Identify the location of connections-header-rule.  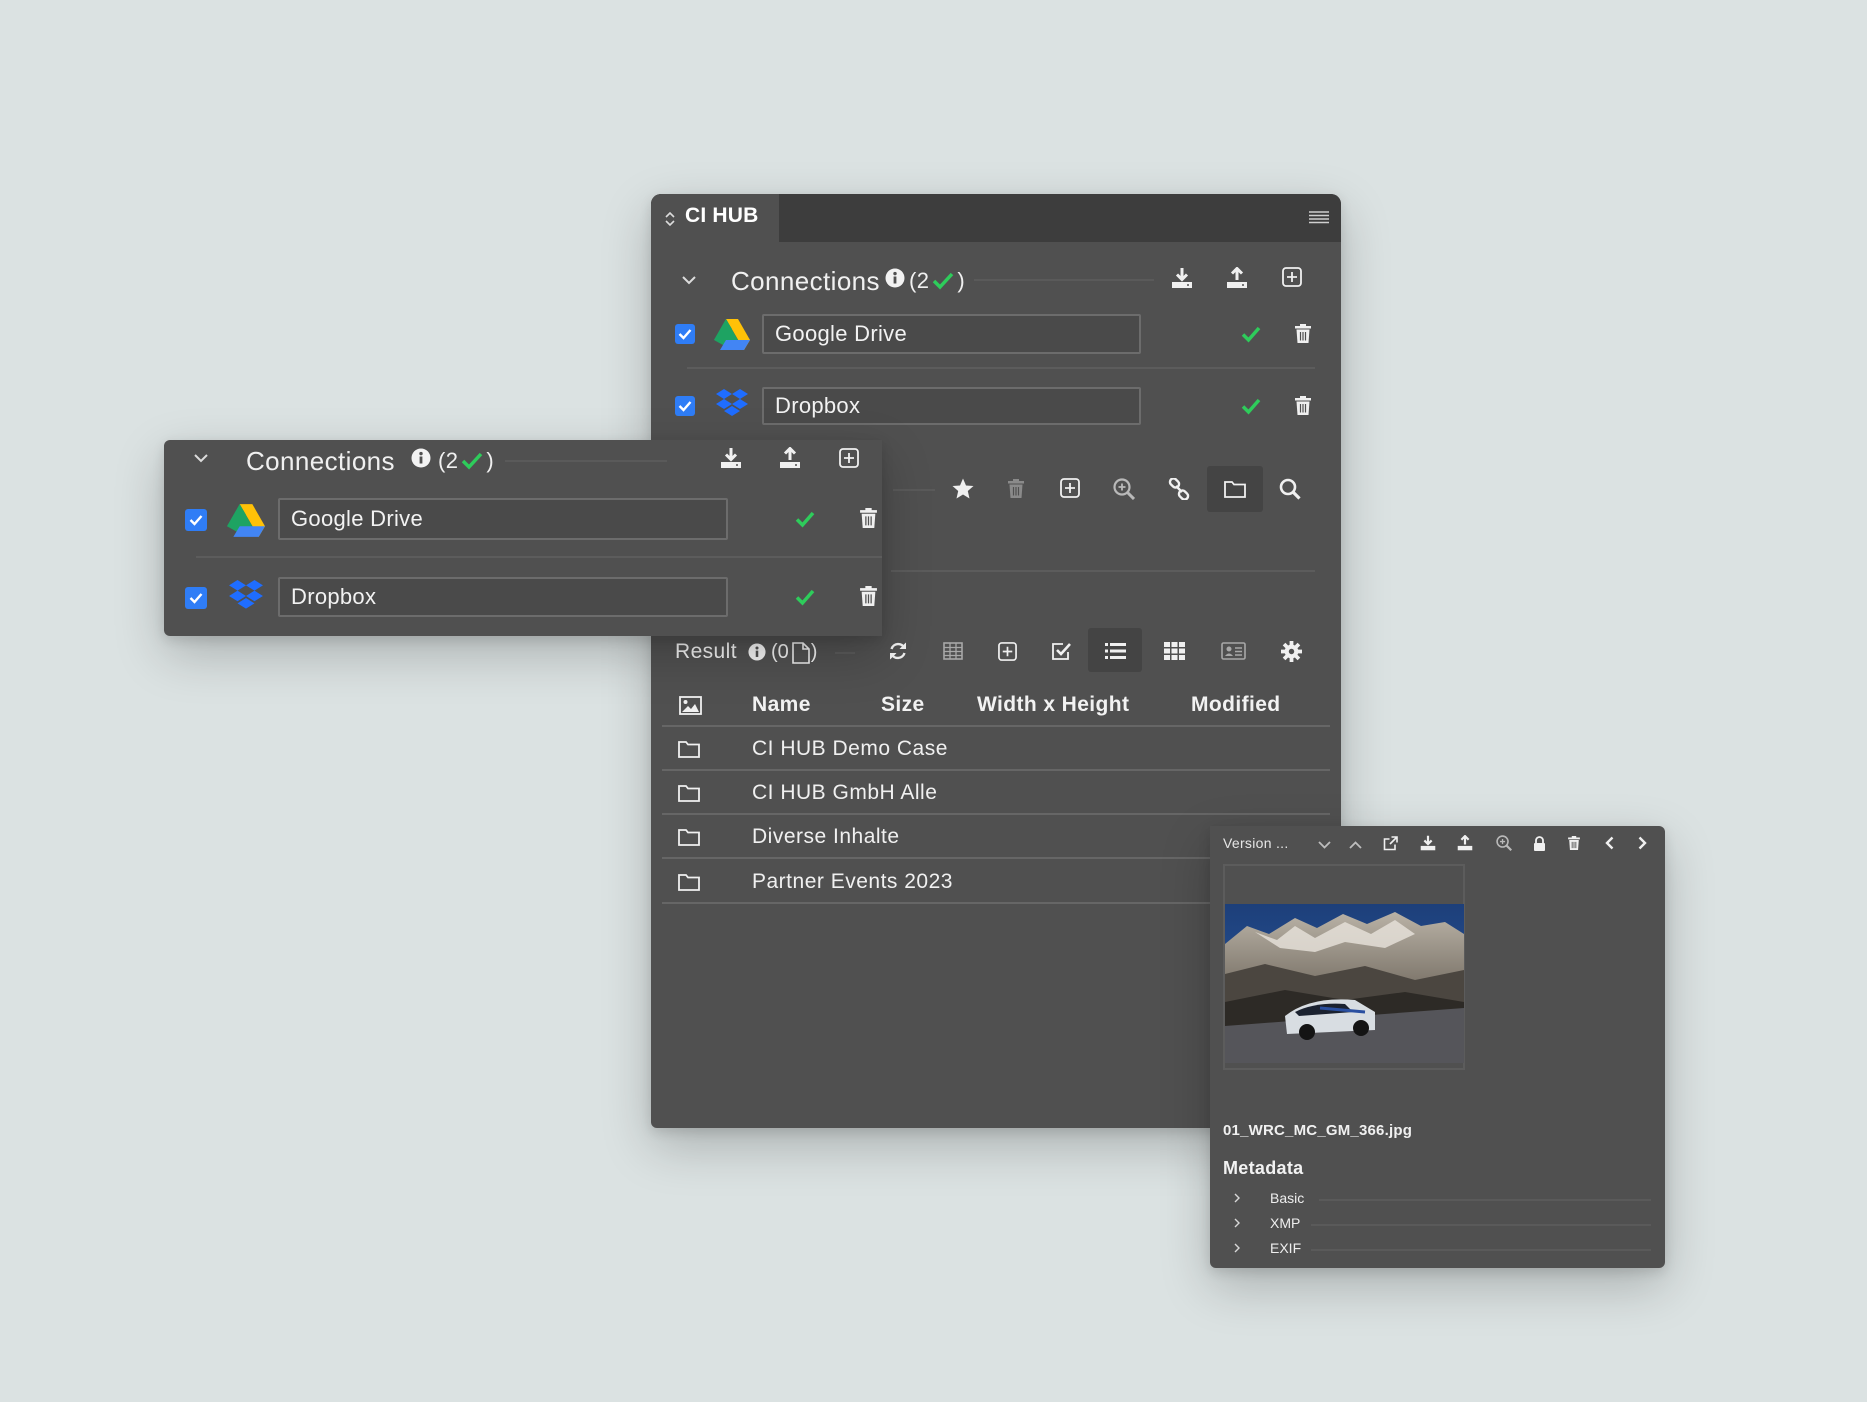
(1064, 280).